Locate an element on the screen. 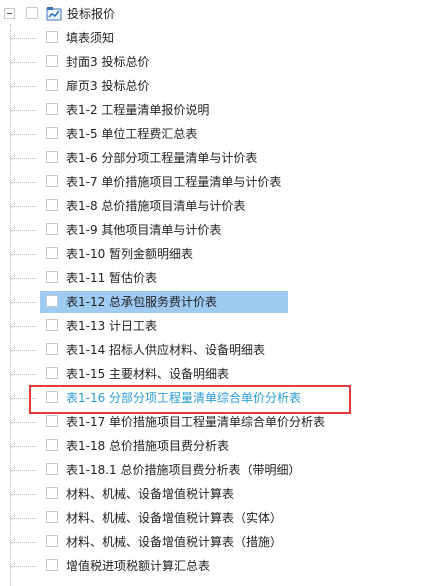  tree-item: 表1-11 暂估价表 is located at coordinates (220, 278).